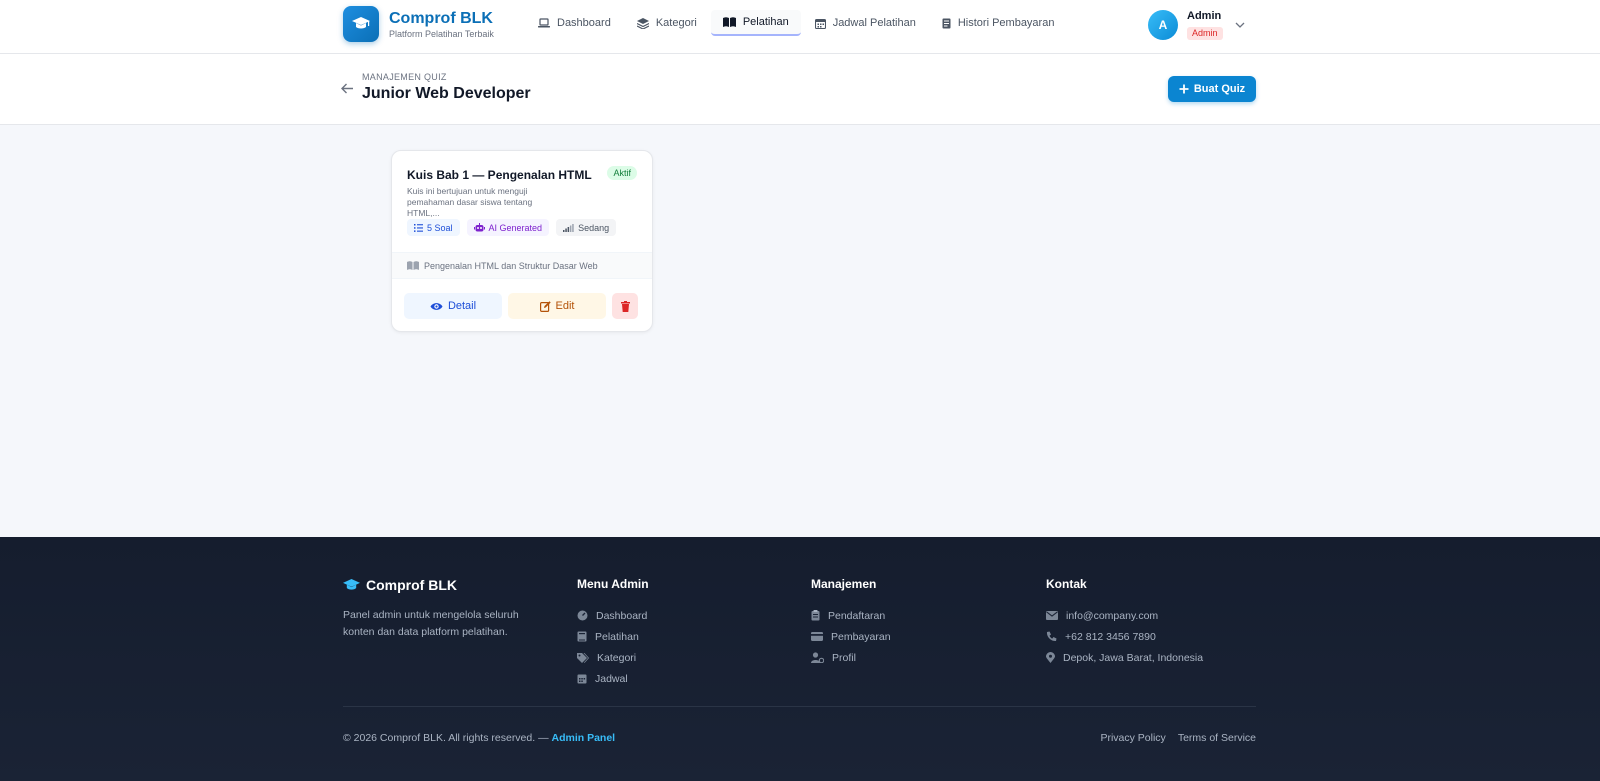 The width and height of the screenshot is (1600, 781). I want to click on footer-link-pembayaran: Pembayaran, so click(851, 636).